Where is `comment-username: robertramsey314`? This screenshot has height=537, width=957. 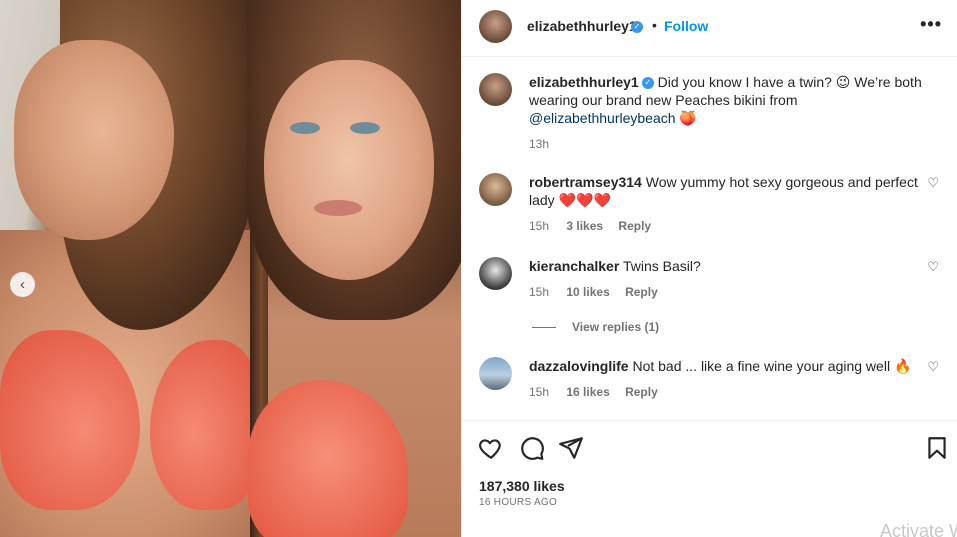 comment-username: robertramsey314 is located at coordinates (585, 182).